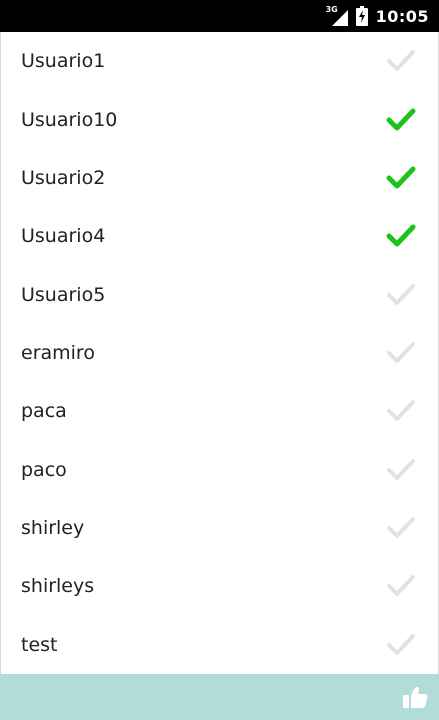 This screenshot has height=720, width=439. Describe the element at coordinates (39, 644) in the screenshot. I see `user-name: test` at that location.